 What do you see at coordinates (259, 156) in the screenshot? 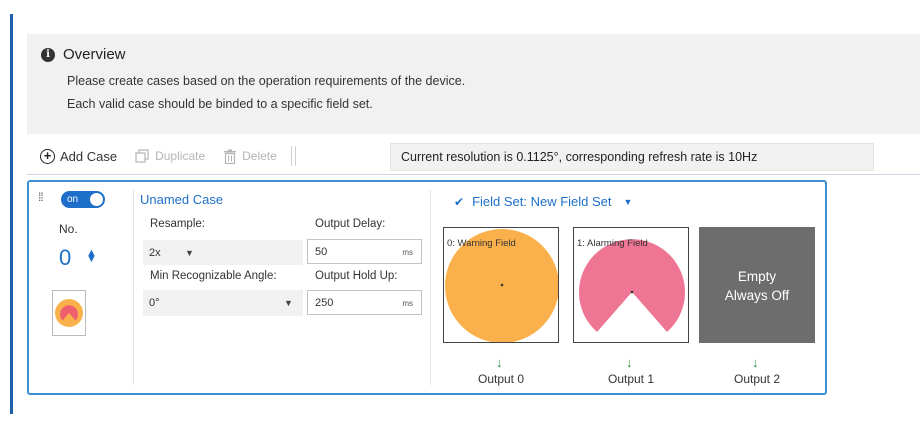
I see `delete-label: Delete` at bounding box center [259, 156].